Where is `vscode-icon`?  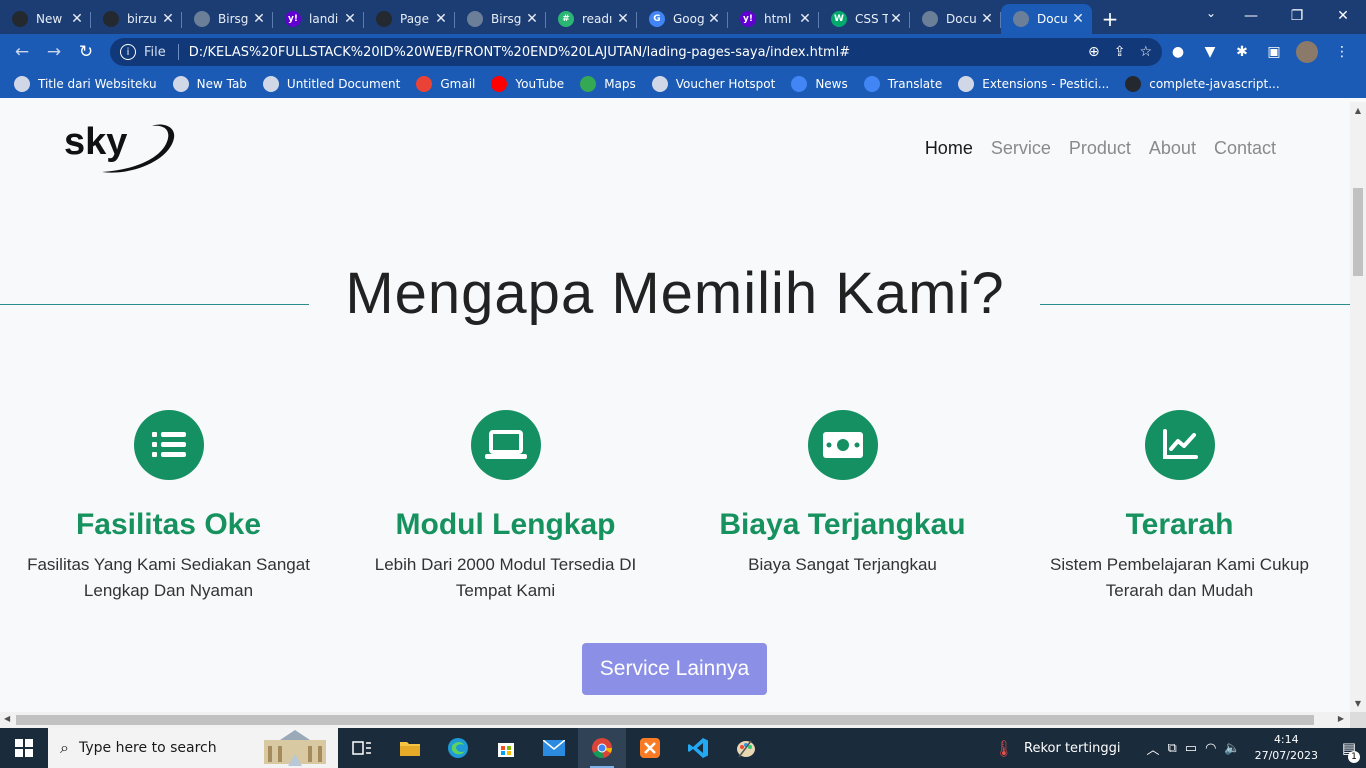 vscode-icon is located at coordinates (698, 748).